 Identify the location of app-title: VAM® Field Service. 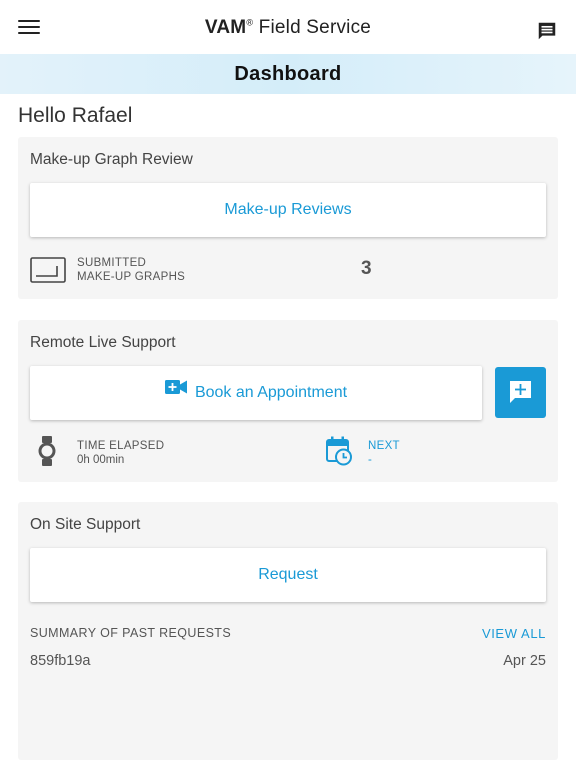
(288, 28).